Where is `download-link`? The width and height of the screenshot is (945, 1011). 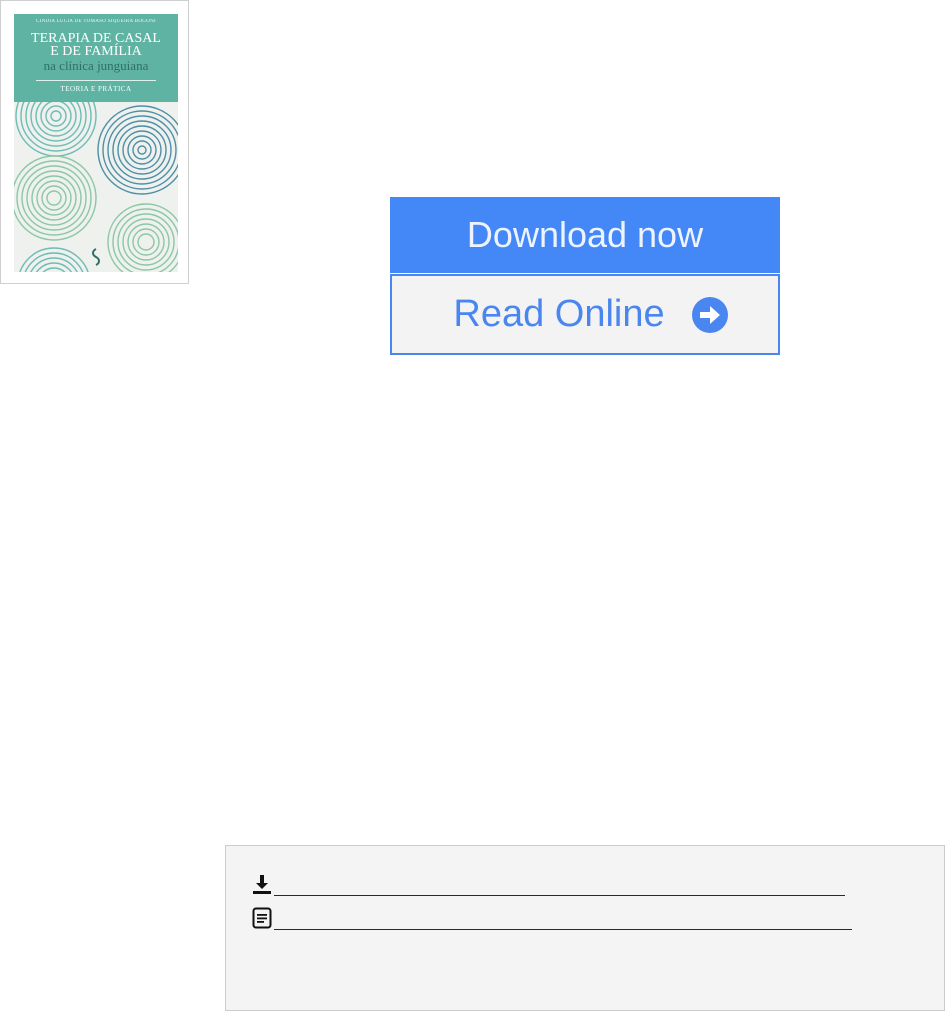 download-link is located at coordinates (559, 885).